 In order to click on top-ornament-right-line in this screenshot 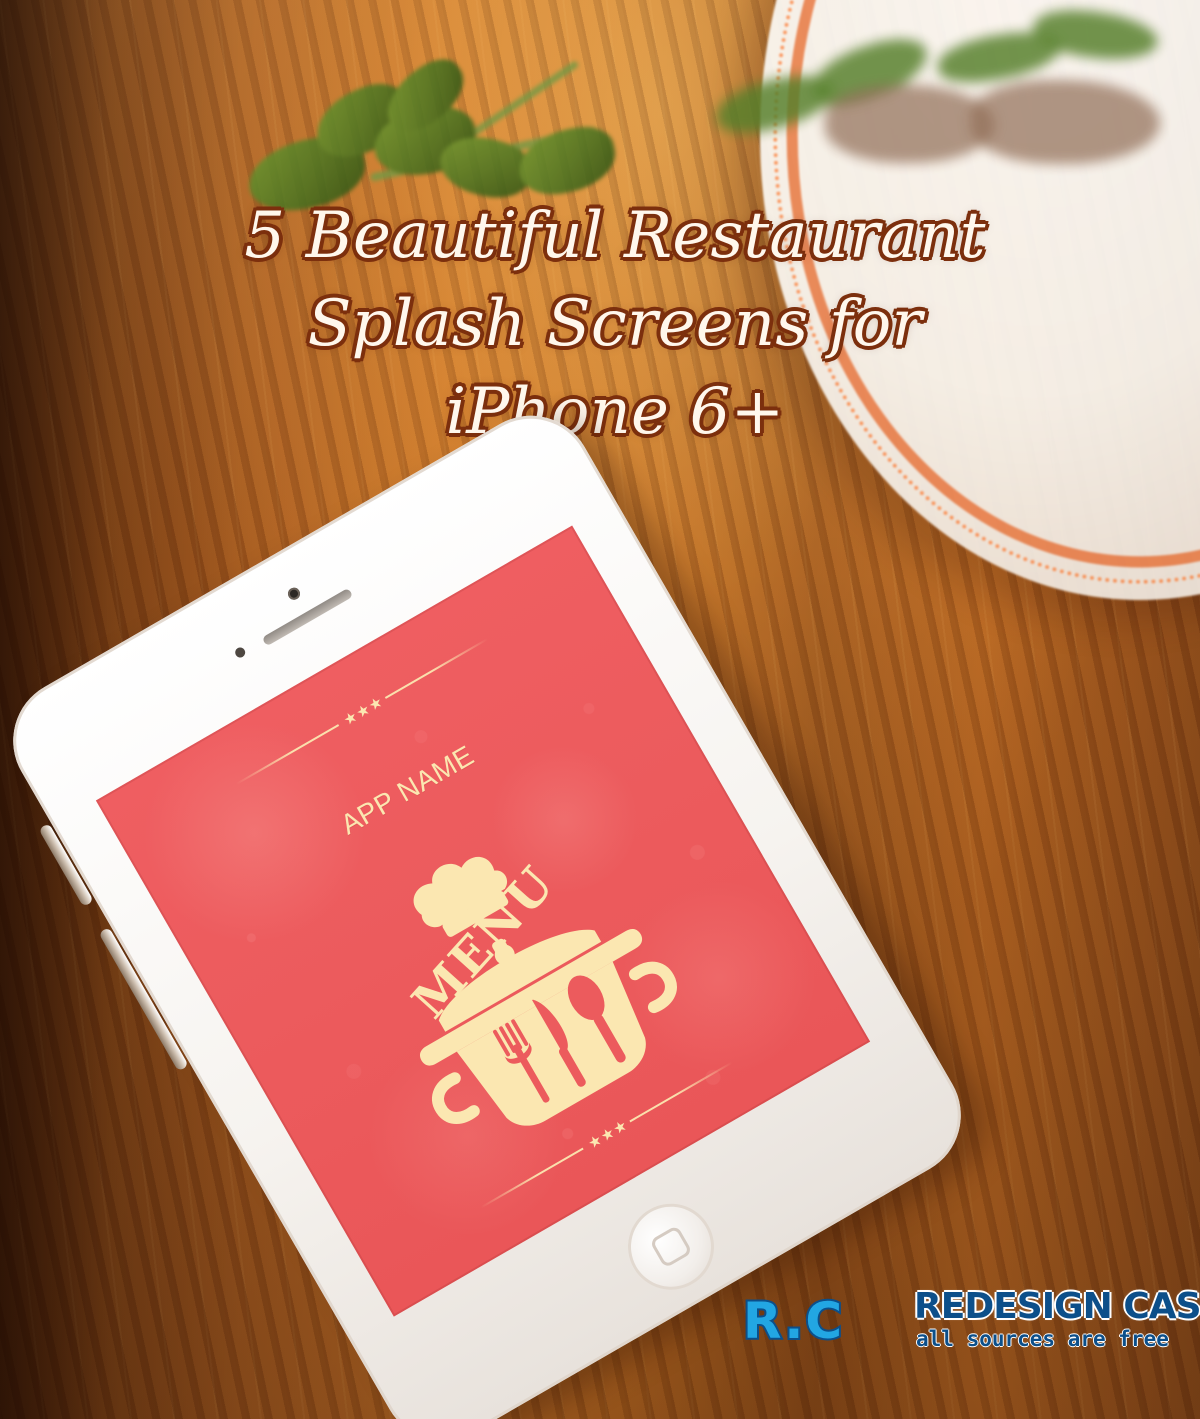, I will do `click(436, 668)`.